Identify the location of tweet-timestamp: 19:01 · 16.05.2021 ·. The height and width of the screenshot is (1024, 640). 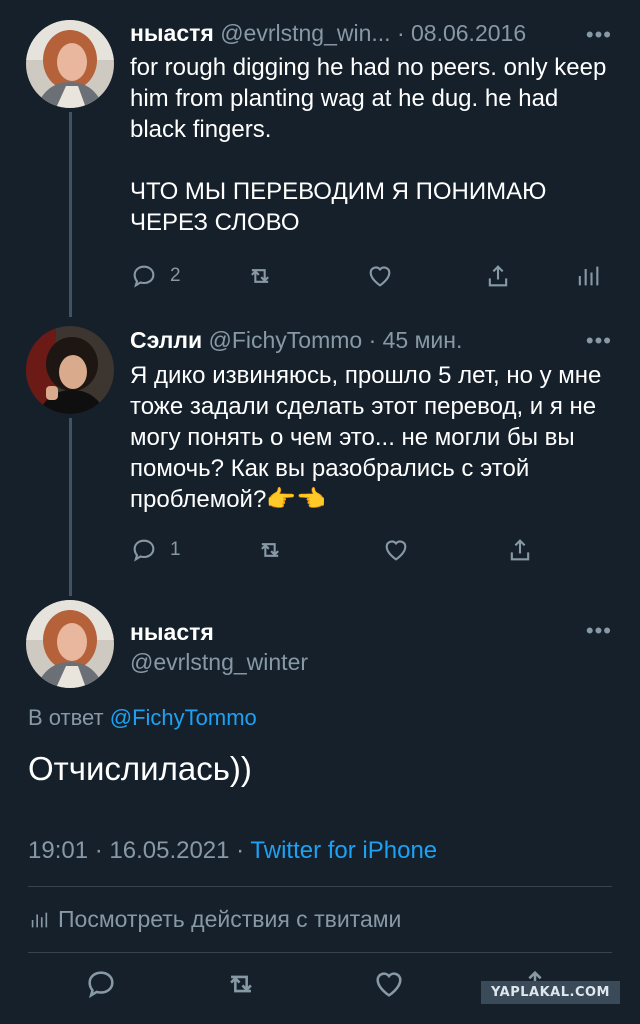
(136, 850).